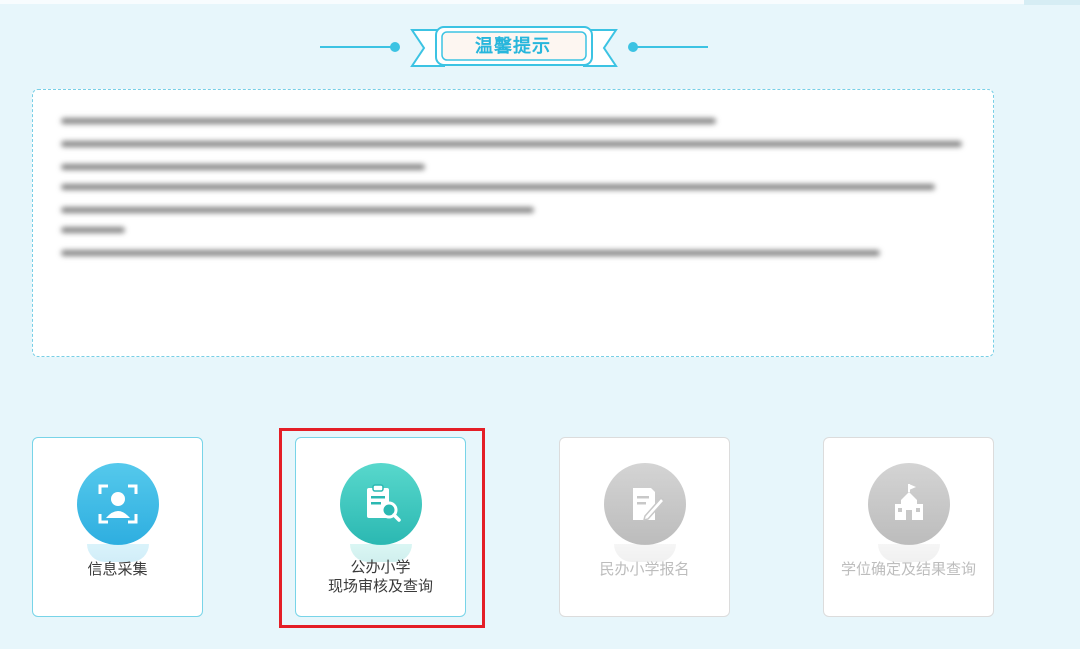  I want to click on card-seat-confirmation-query: 学位确定及结果查询, so click(908, 527).